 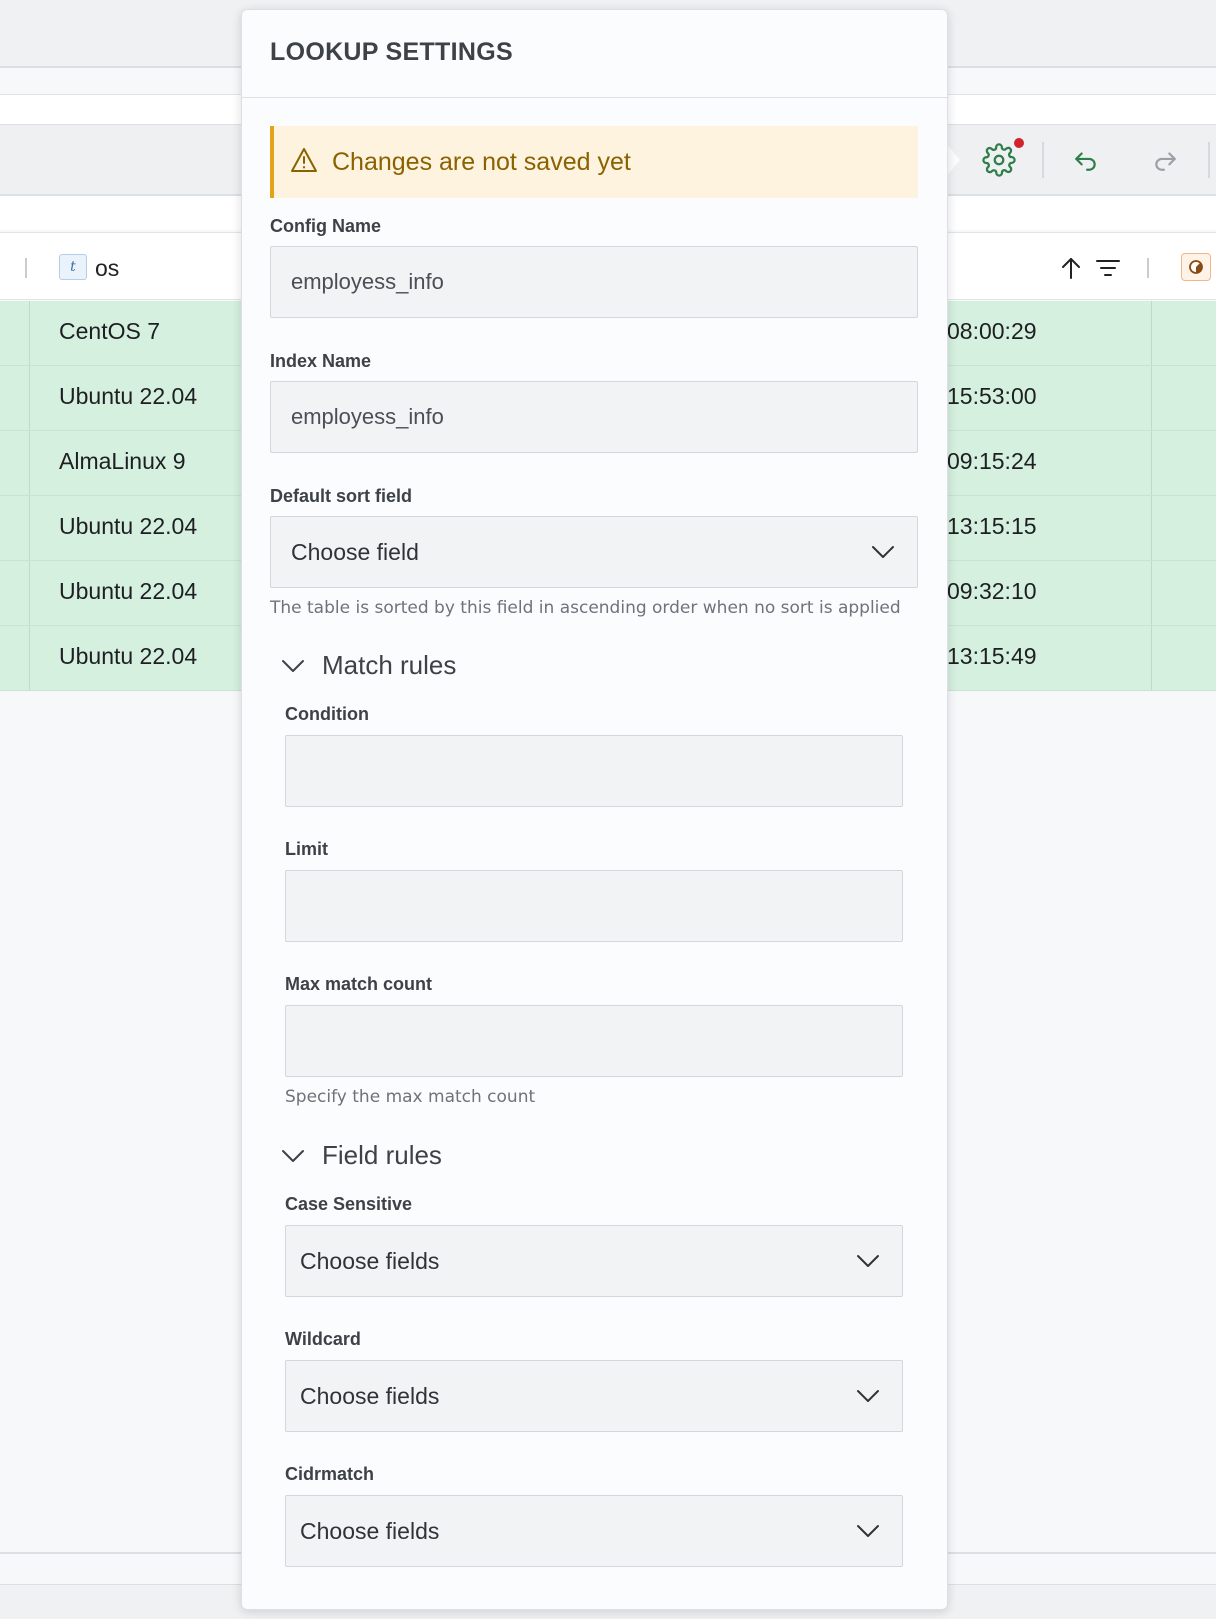 What do you see at coordinates (594, 1531) in the screenshot?
I see `cidrmatch-select: Choose fields` at bounding box center [594, 1531].